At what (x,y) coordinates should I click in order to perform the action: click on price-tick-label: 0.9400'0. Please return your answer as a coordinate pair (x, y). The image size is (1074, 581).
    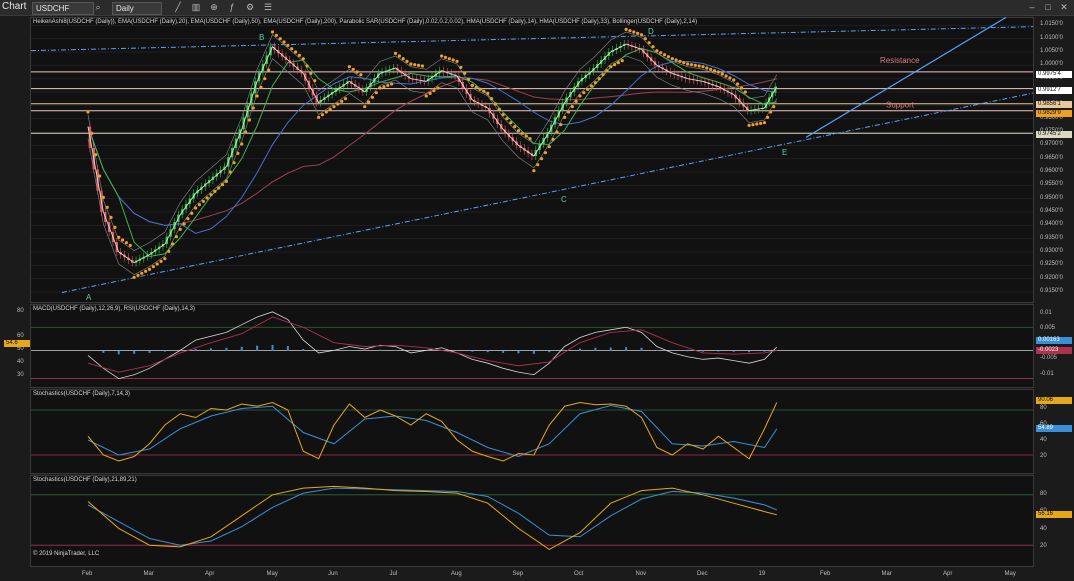
    Looking at the image, I should click on (1051, 224).